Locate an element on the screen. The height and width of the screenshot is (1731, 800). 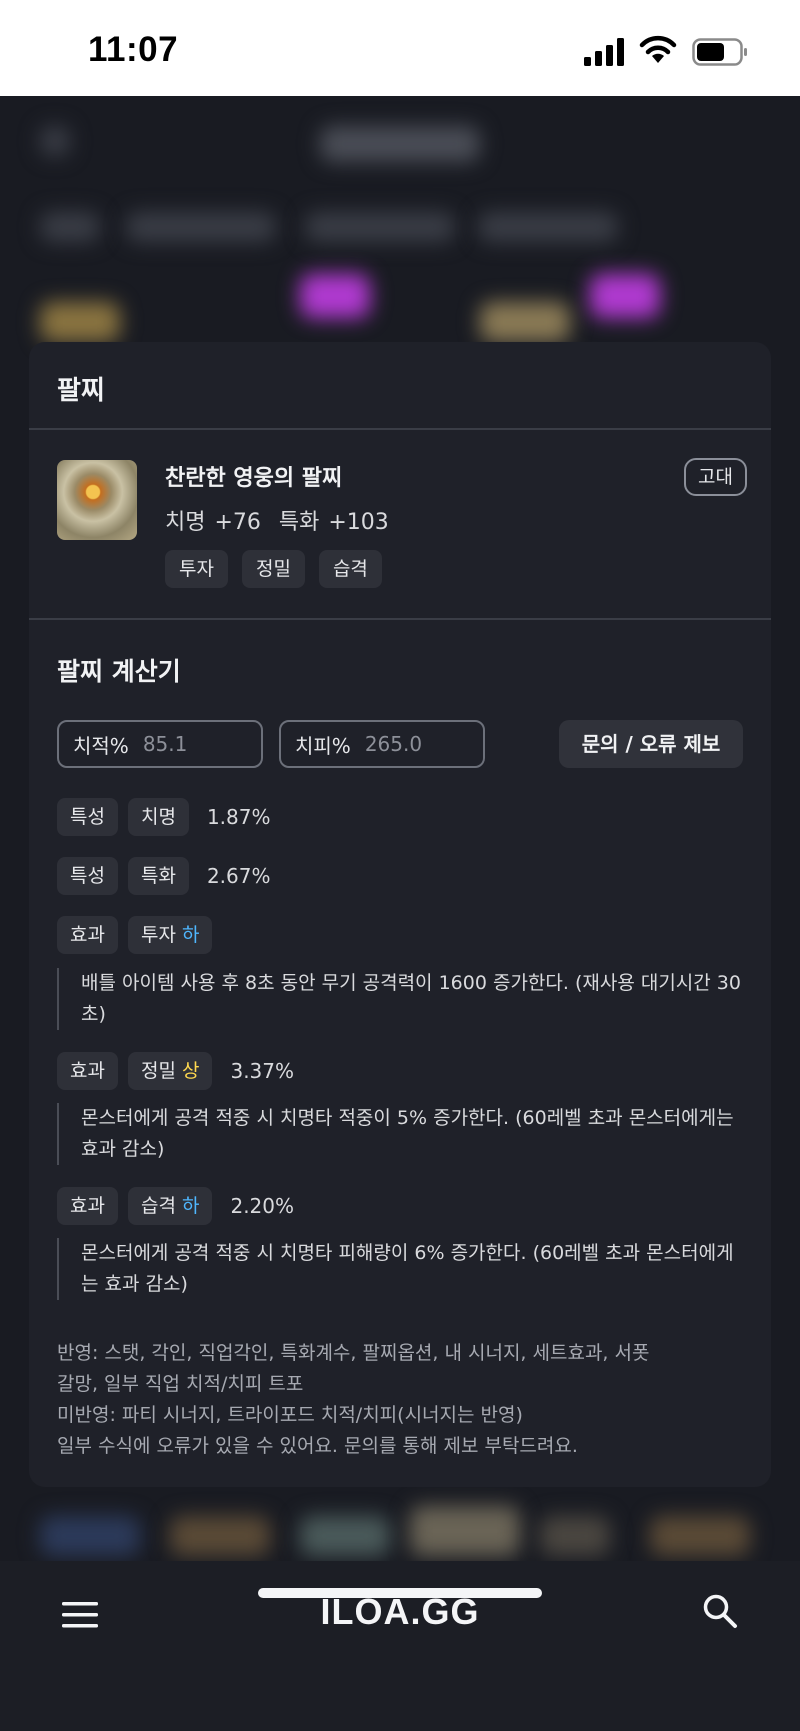
effect-row: 효과 습격 하 2.20% is located at coordinates (175, 1206).